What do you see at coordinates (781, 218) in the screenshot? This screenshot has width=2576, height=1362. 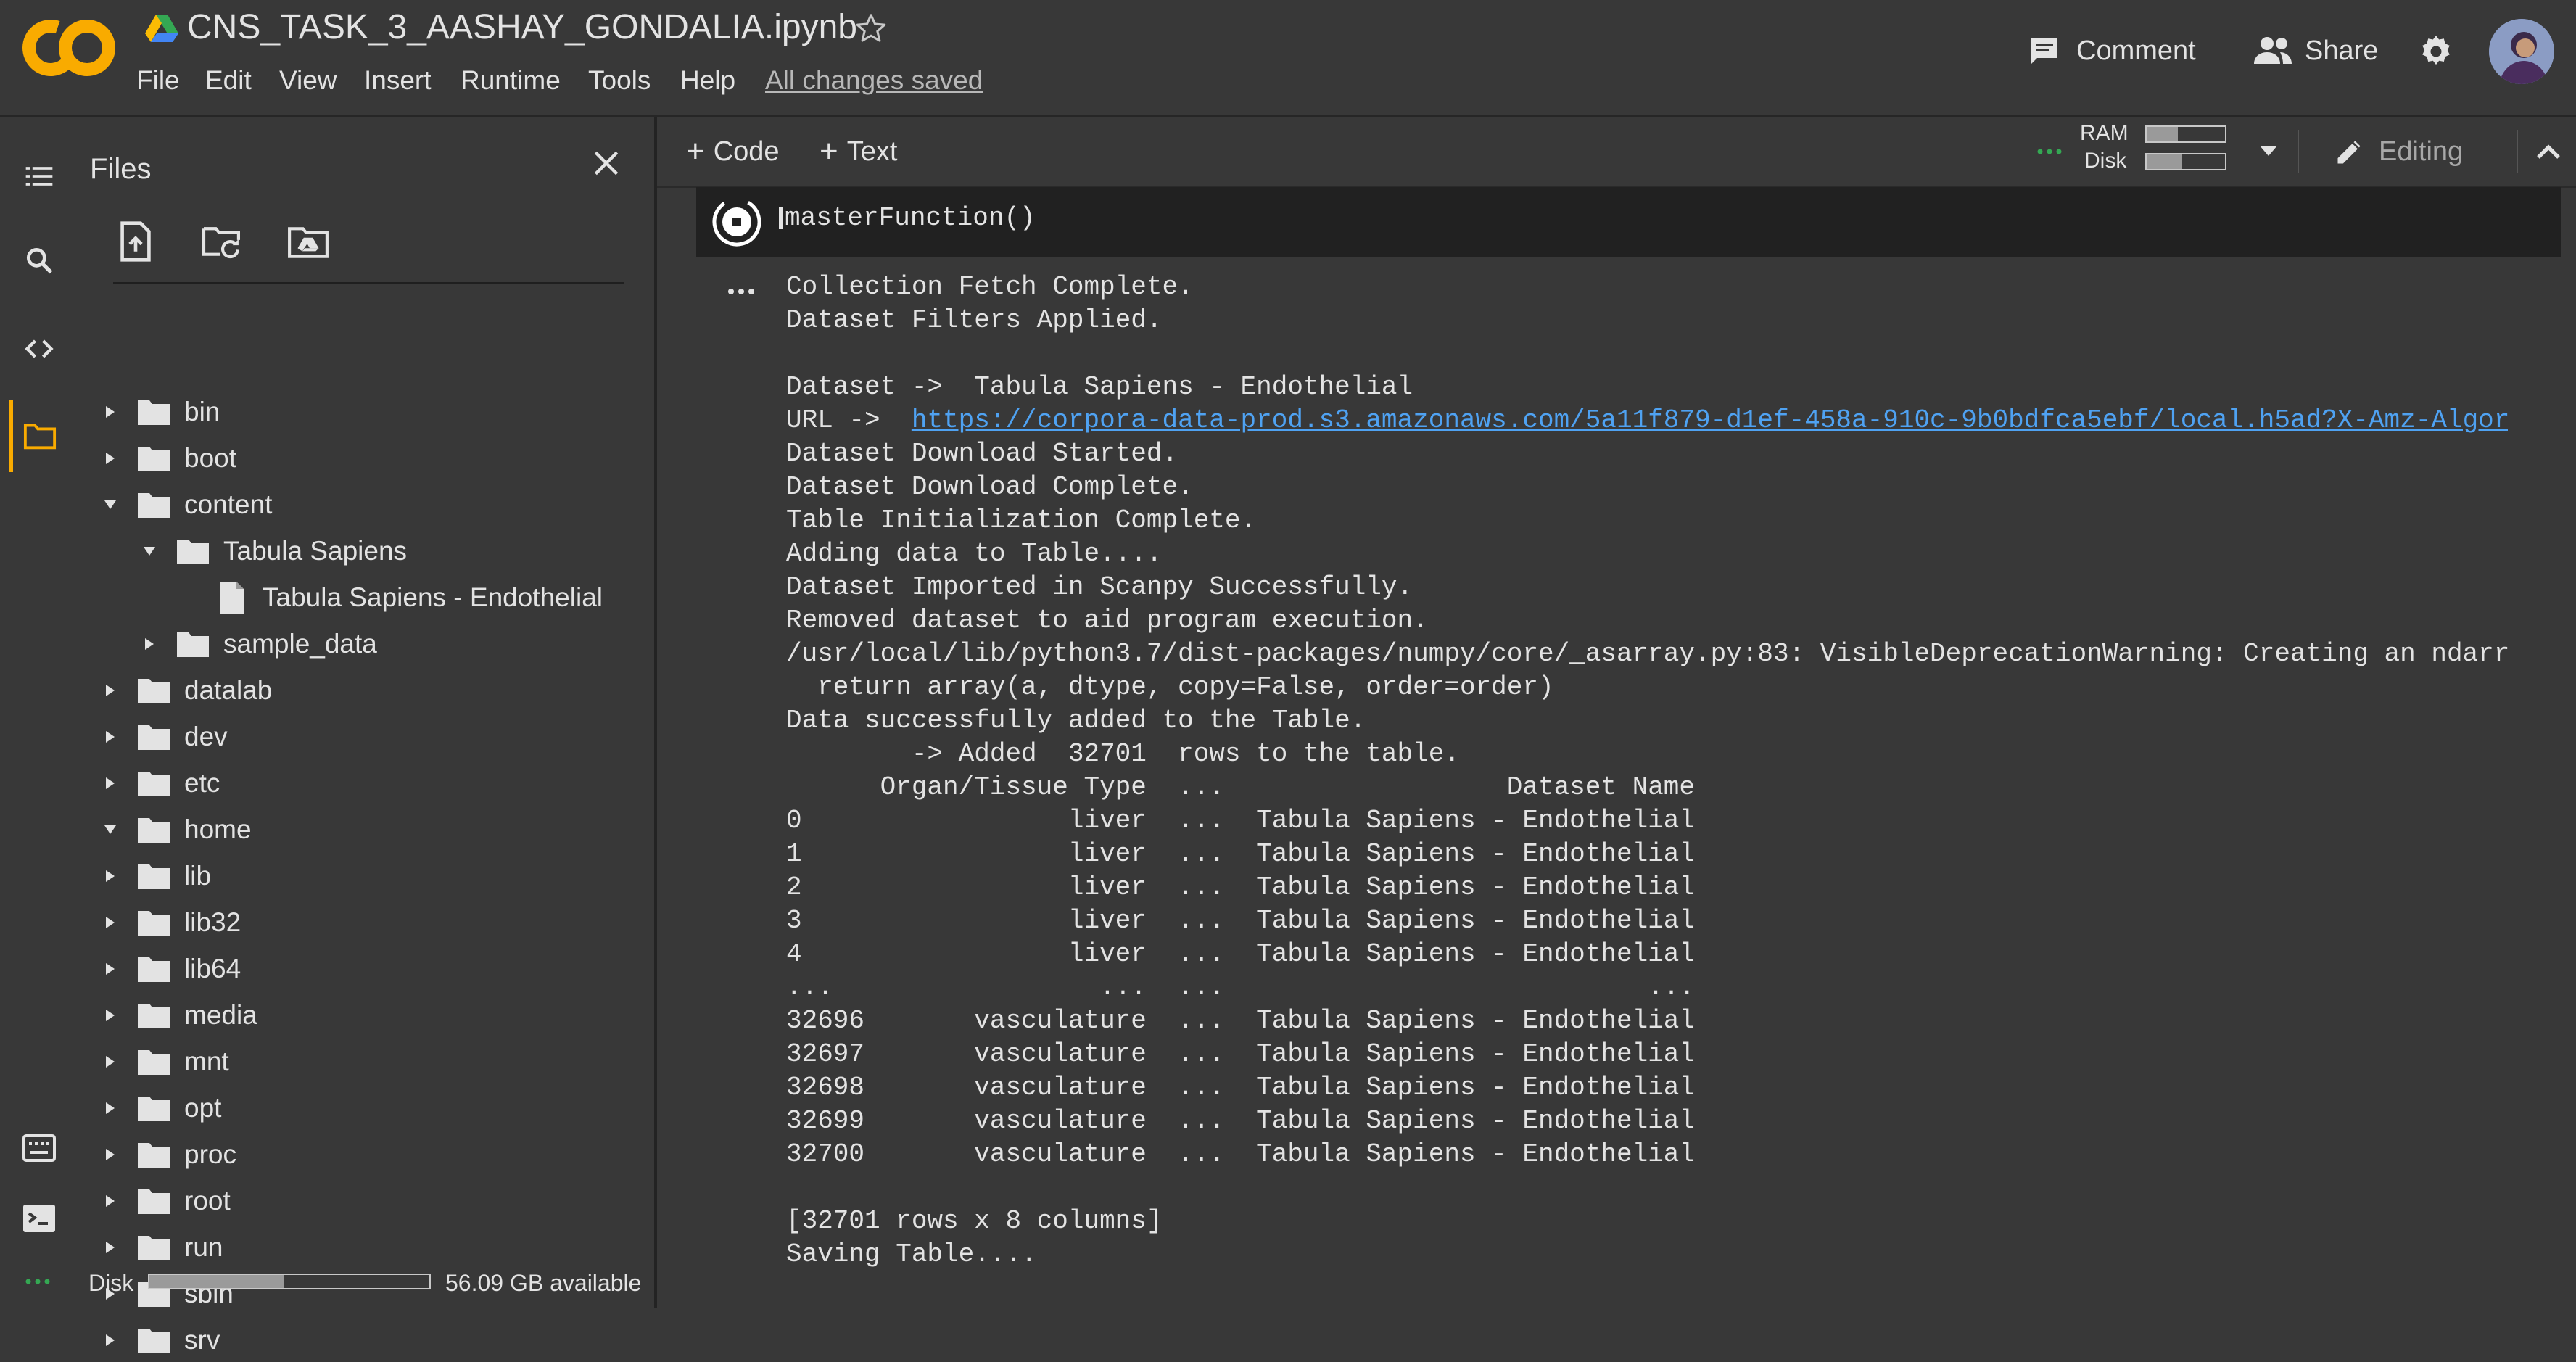 I see `cell-cursor` at bounding box center [781, 218].